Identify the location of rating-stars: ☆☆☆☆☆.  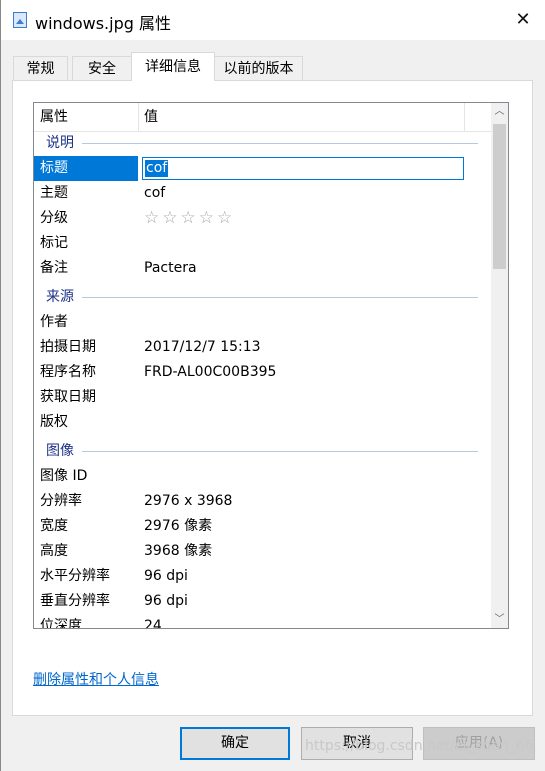
(189, 218).